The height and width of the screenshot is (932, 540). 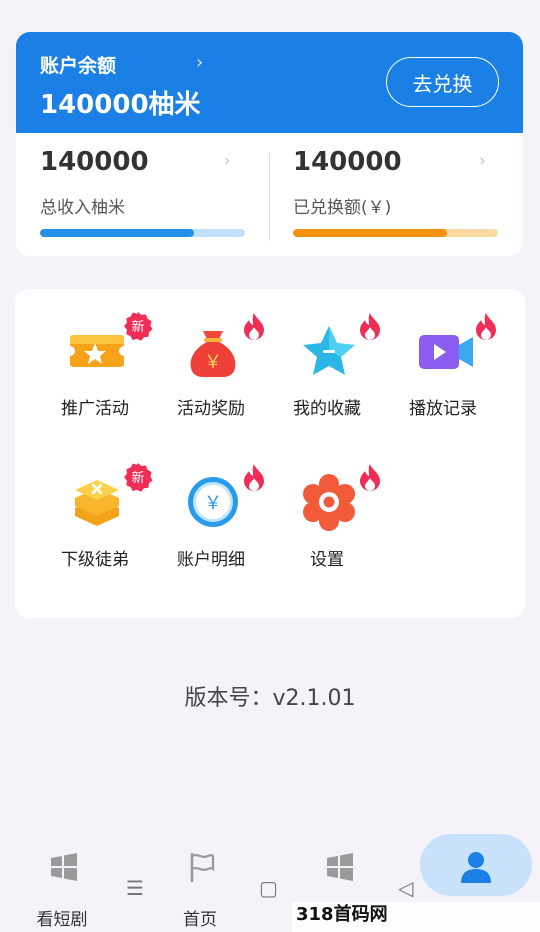 I want to click on flag-icon, so click(x=202, y=867).